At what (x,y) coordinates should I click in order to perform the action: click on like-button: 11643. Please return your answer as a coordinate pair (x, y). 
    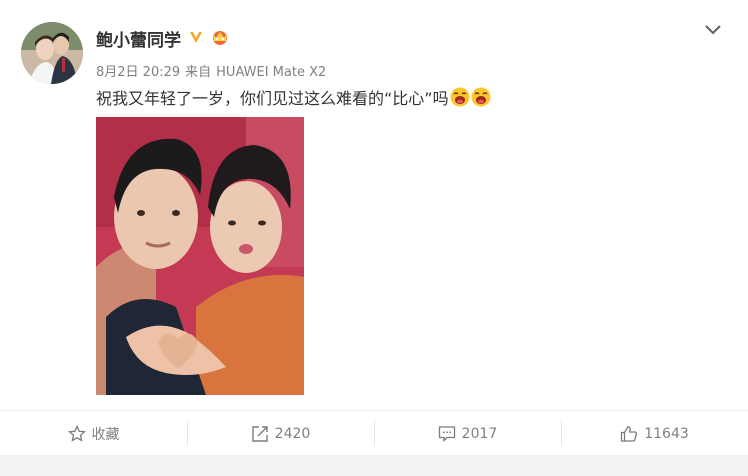
    Looking at the image, I should click on (654, 433).